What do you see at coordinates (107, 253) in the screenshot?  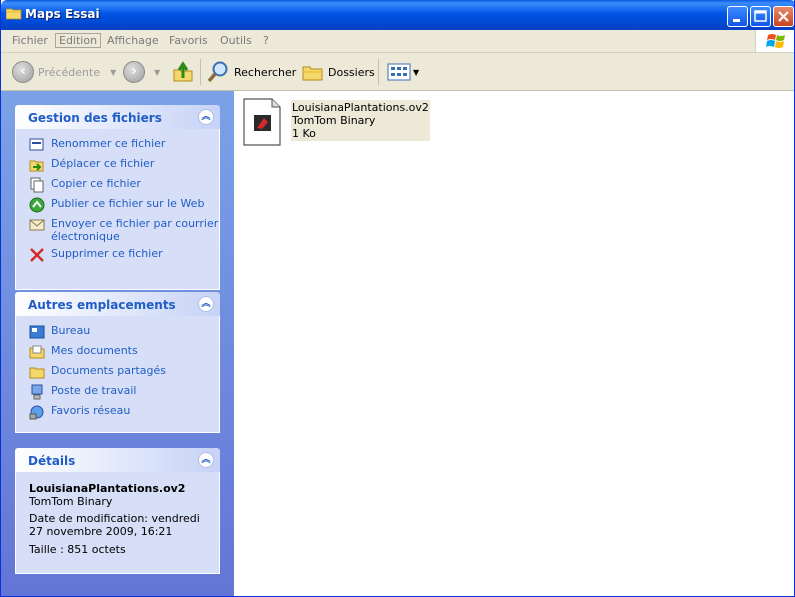 I see `task-delete-label: Supprimer ce fichier` at bounding box center [107, 253].